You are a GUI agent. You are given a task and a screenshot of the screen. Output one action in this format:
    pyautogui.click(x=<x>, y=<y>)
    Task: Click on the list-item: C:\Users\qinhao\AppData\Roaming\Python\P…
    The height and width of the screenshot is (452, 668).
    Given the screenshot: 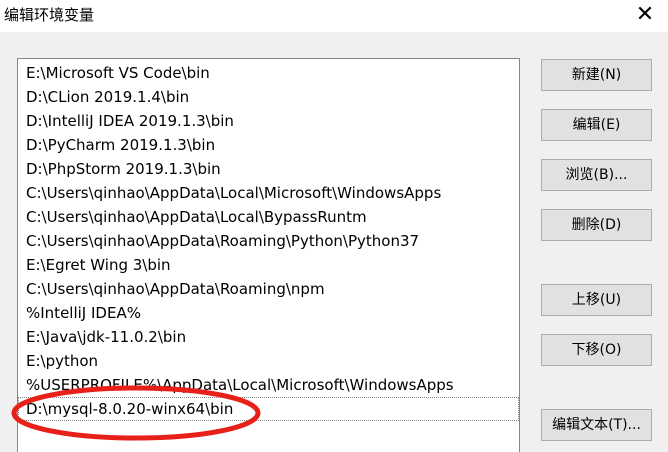 What is the action you would take?
    pyautogui.click(x=268, y=241)
    